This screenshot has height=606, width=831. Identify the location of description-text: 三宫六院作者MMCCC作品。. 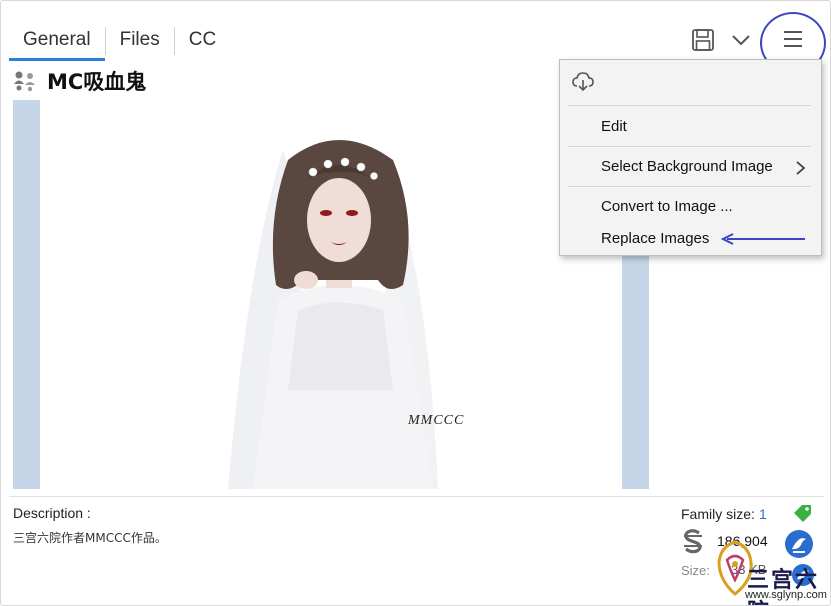
(90, 538).